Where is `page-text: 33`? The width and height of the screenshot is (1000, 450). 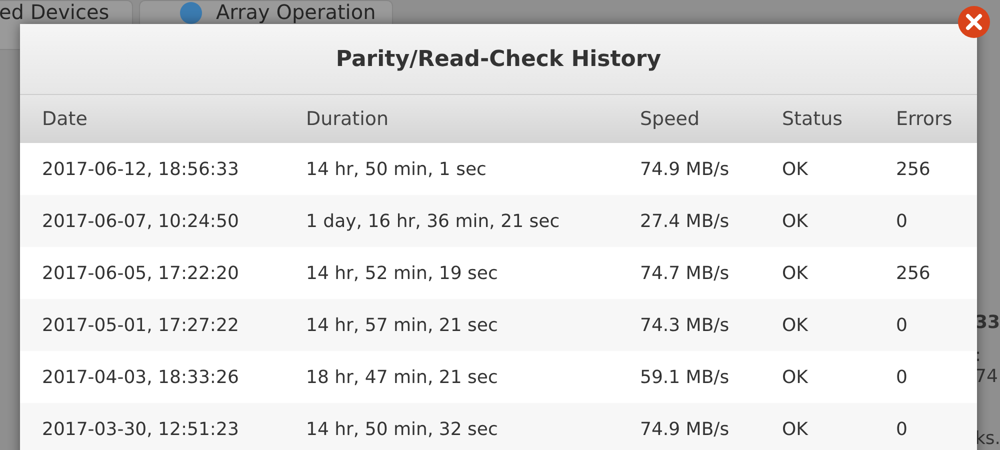
page-text: 33 is located at coordinates (987, 322).